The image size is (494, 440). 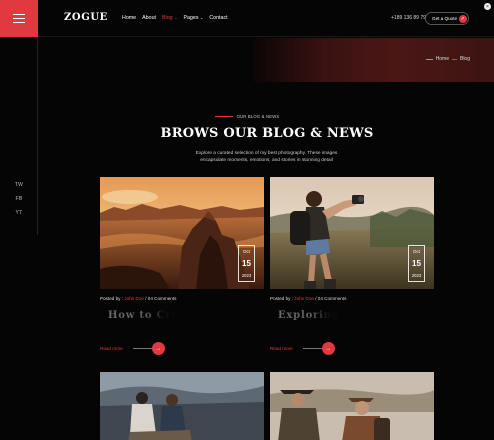 I want to click on breadcrumb-separator, so click(x=454, y=59).